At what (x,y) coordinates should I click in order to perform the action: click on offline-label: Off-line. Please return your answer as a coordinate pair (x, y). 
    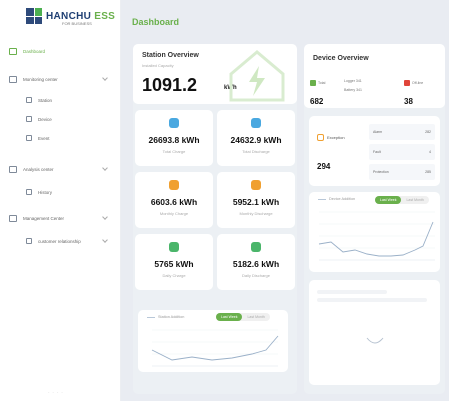
    Looking at the image, I should click on (418, 82).